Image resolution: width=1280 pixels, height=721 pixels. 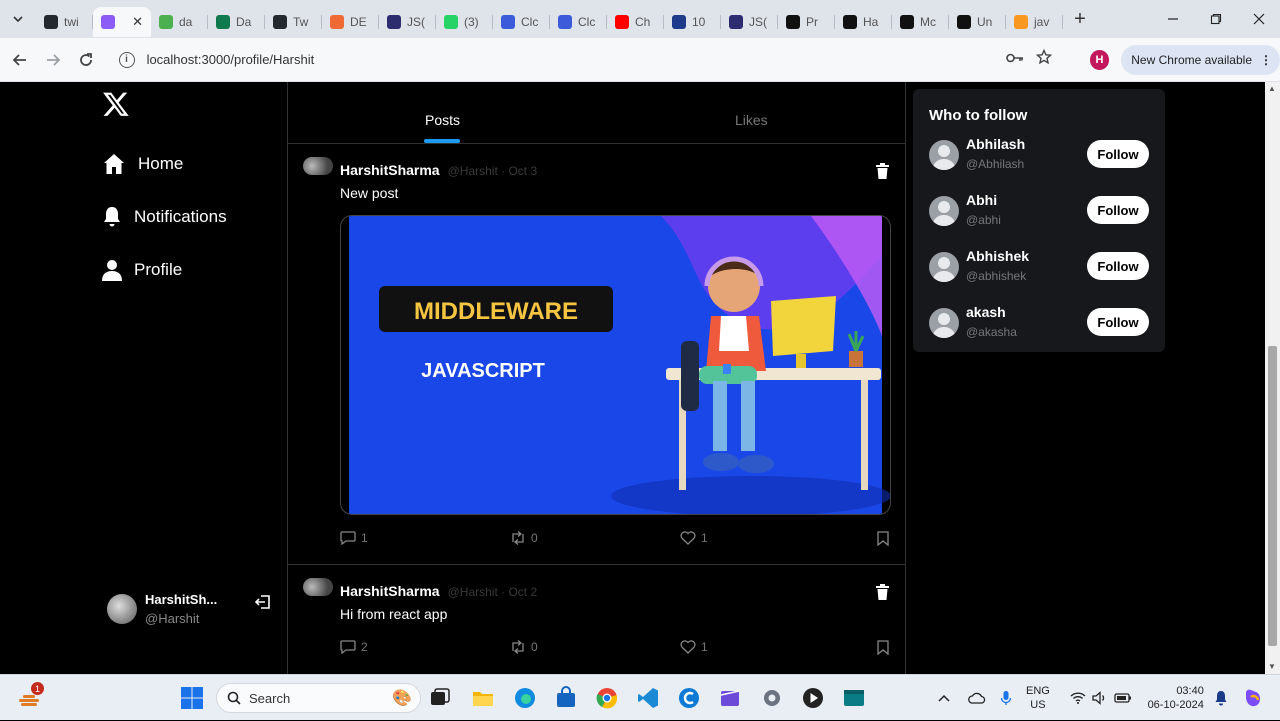 What do you see at coordinates (354, 538) in the screenshot?
I see `comment-button: 1` at bounding box center [354, 538].